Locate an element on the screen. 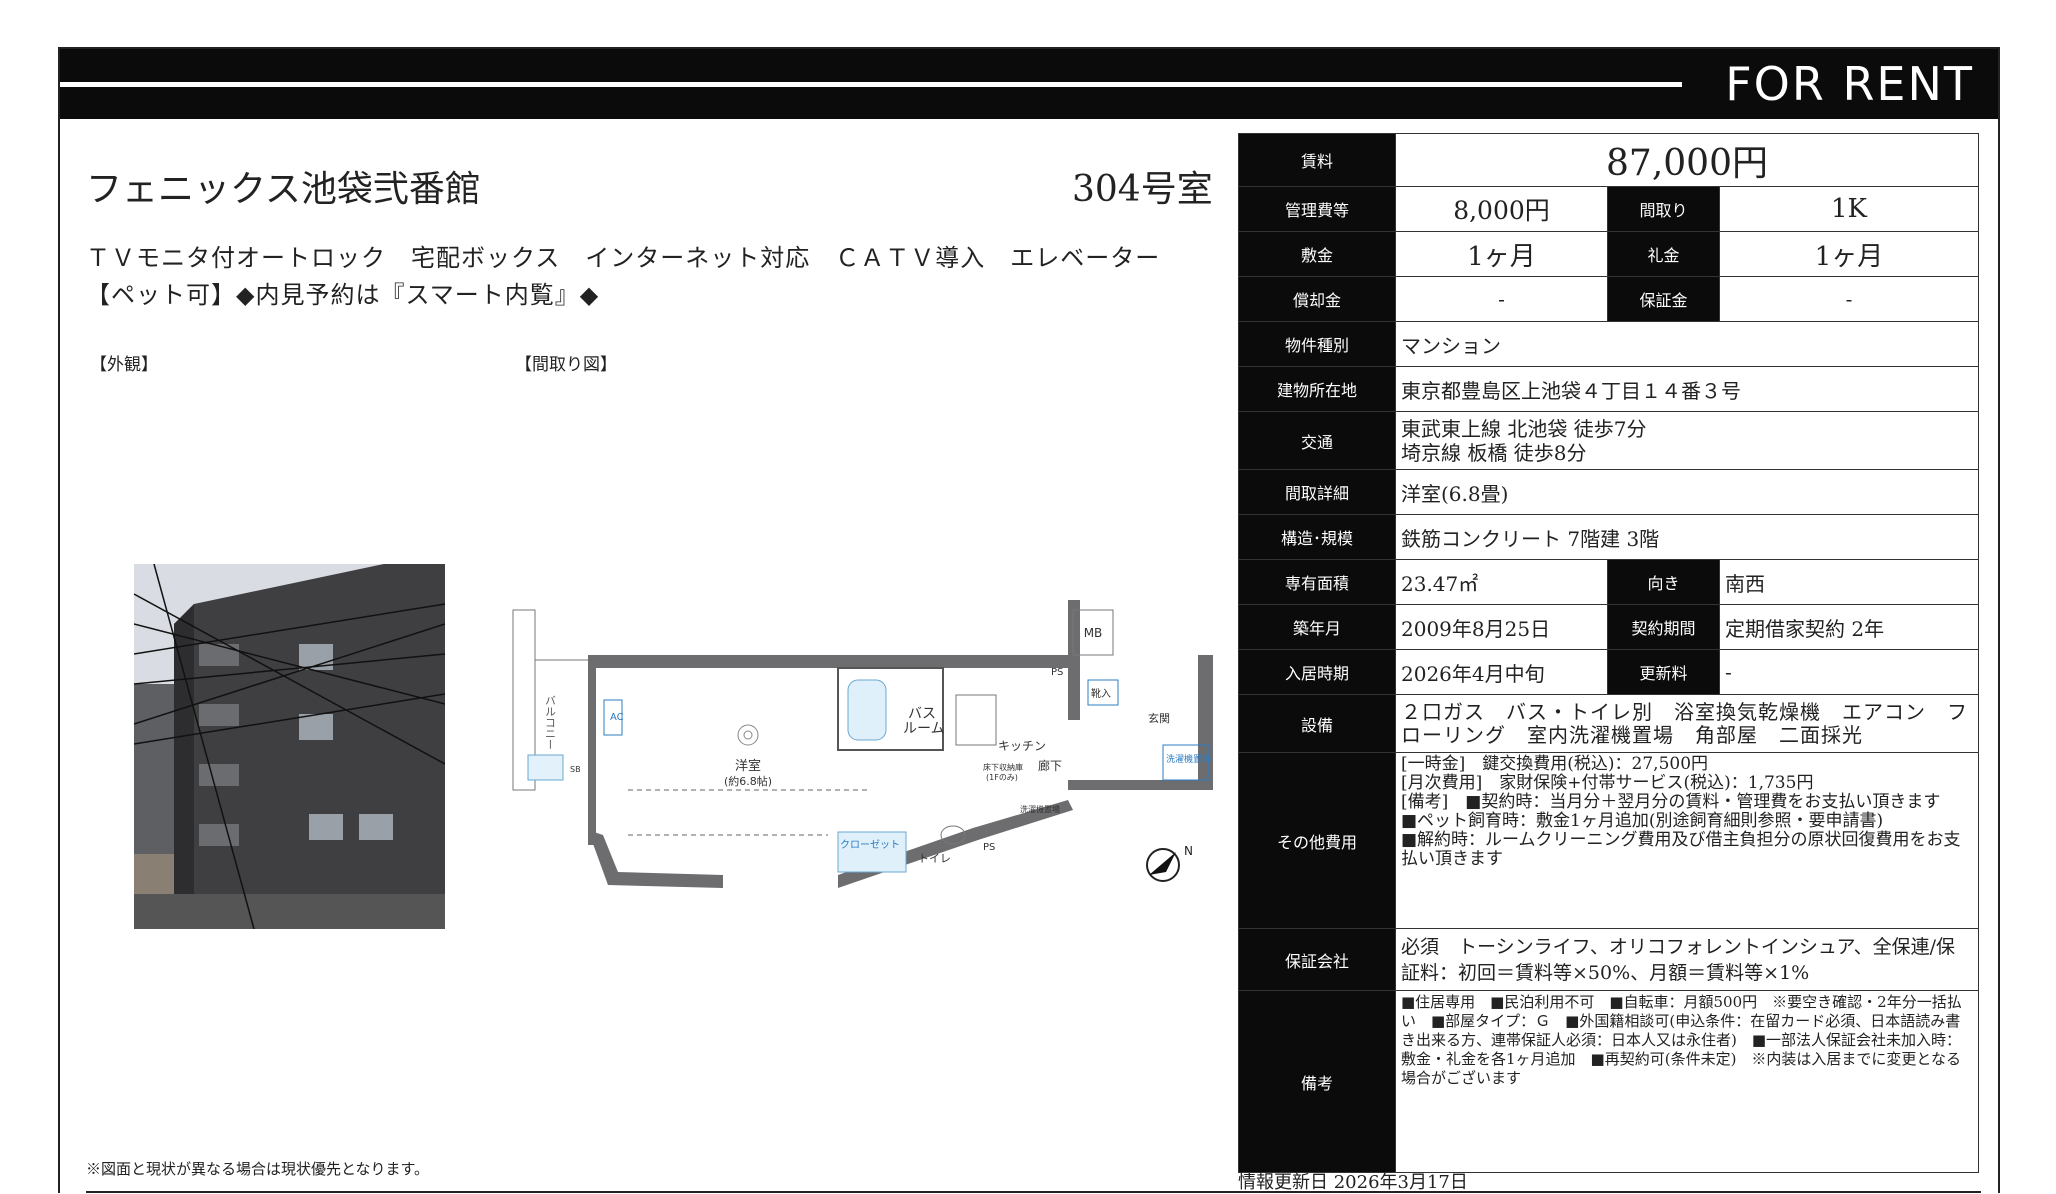  closet-label: クローゼット is located at coordinates (870, 845).